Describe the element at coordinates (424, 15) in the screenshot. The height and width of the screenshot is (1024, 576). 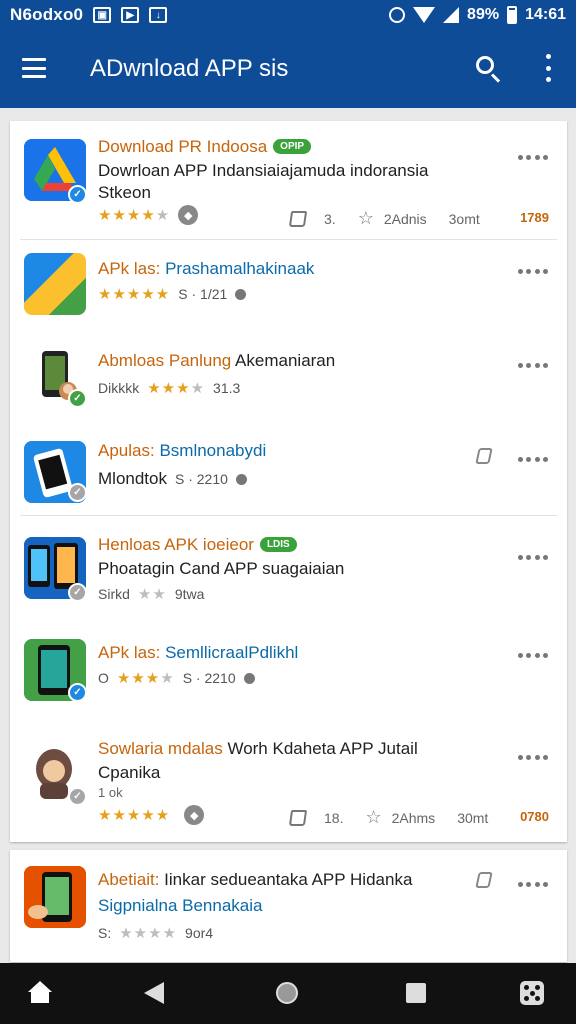
I see `wifi-icon` at that location.